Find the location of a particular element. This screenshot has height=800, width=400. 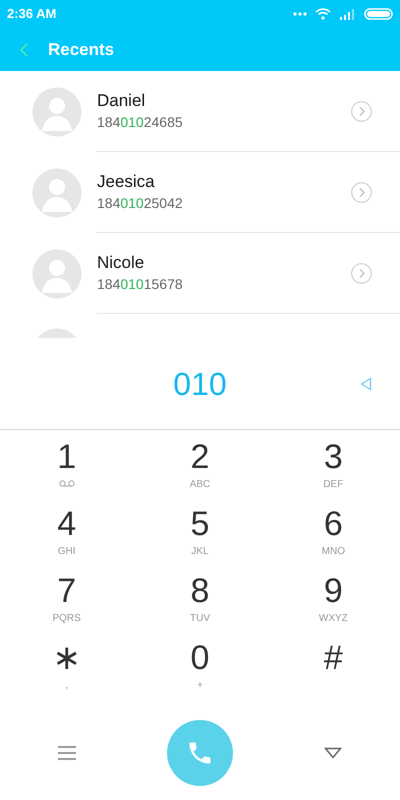

phone-number: 18401024685 is located at coordinates (140, 122).